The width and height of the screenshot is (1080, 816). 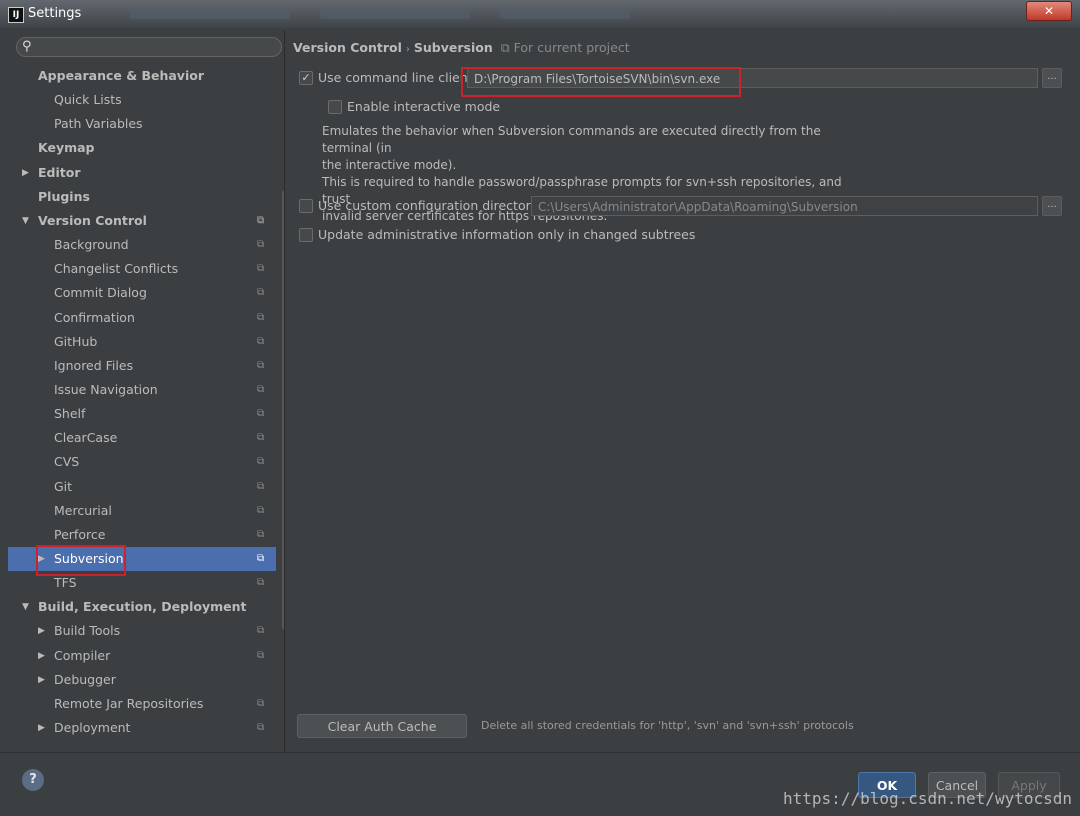 I want to click on sidebar-item-label: Appearance & Behavior, so click(x=121, y=75).